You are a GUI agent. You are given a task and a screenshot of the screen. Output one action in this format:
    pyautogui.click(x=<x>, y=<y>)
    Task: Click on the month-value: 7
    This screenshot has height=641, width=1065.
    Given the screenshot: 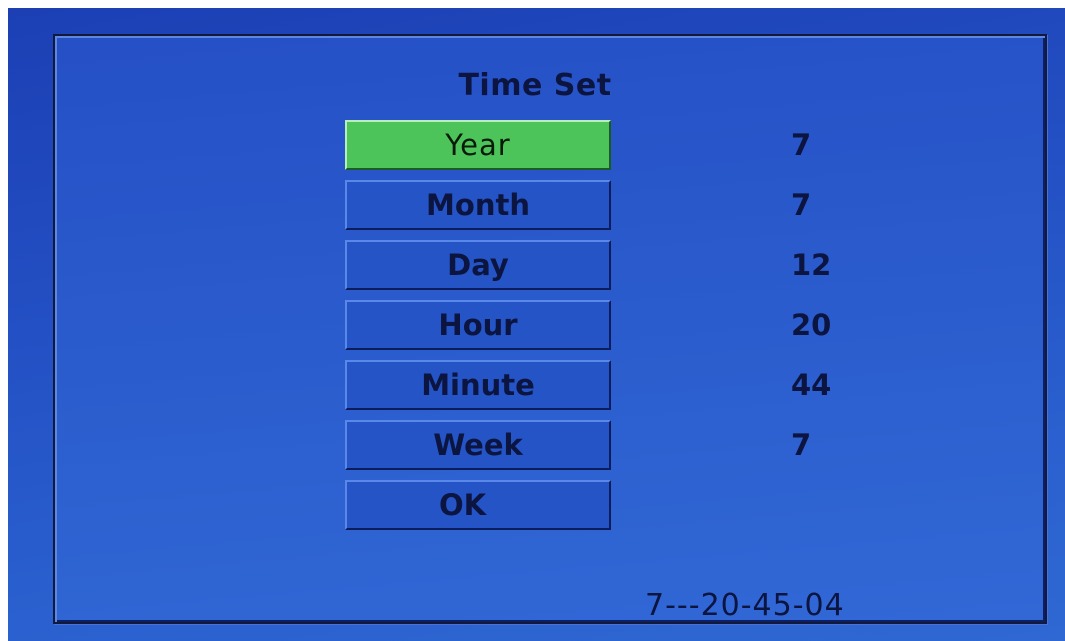 What is the action you would take?
    pyautogui.click(x=801, y=205)
    